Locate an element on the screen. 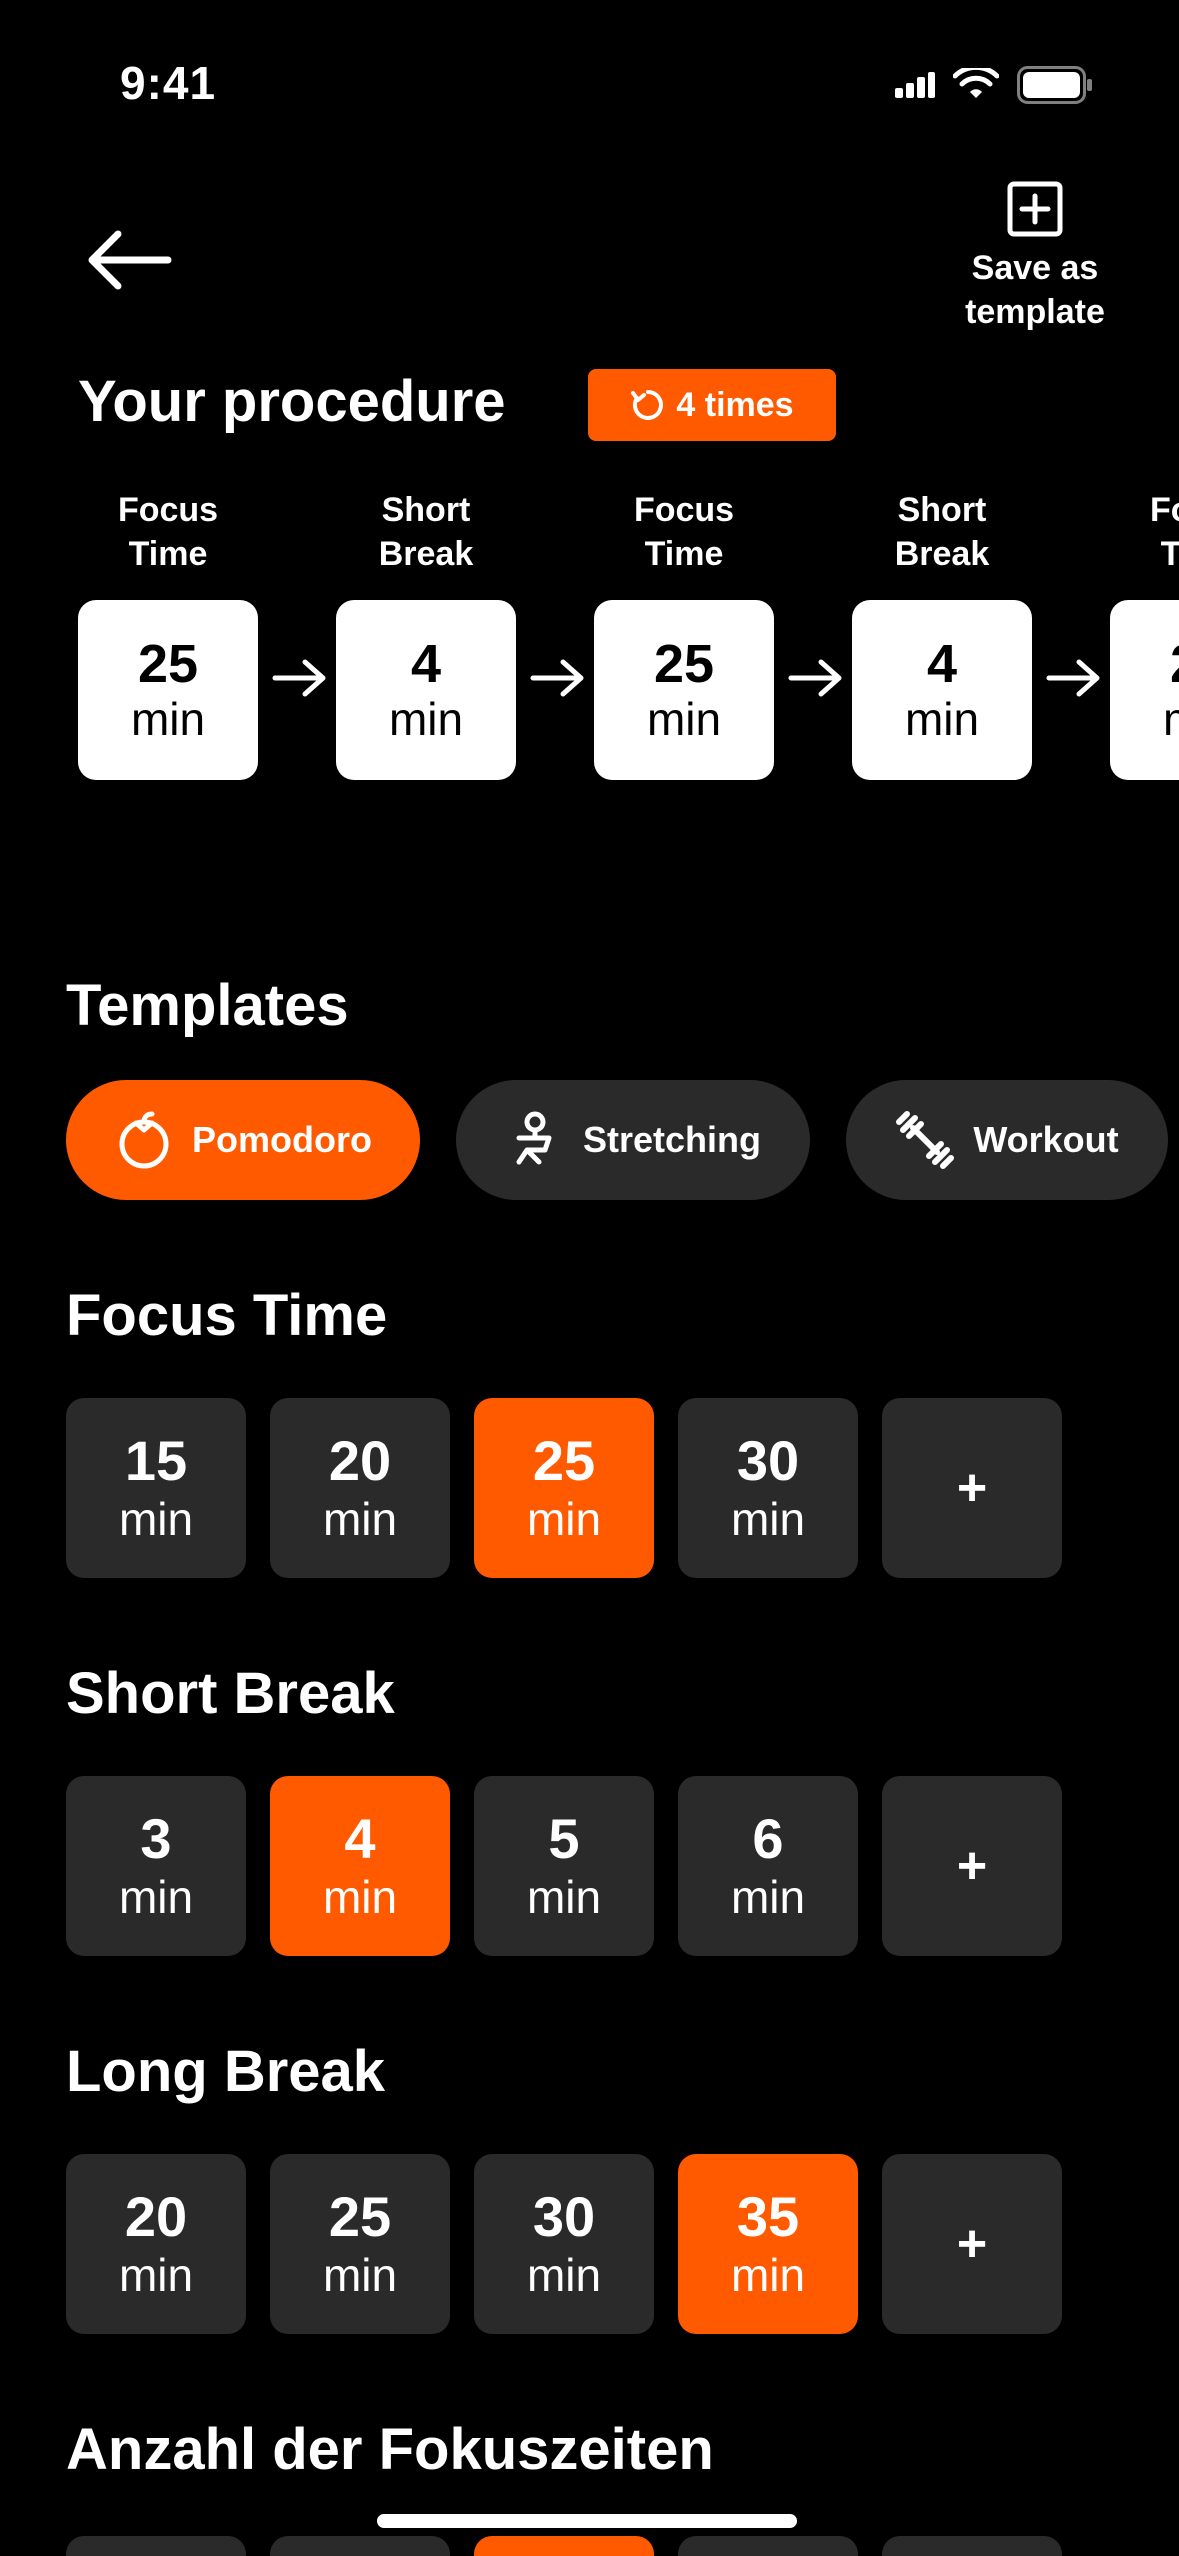 The height and width of the screenshot is (2556, 1179). option-value: 15 is located at coordinates (156, 1460).